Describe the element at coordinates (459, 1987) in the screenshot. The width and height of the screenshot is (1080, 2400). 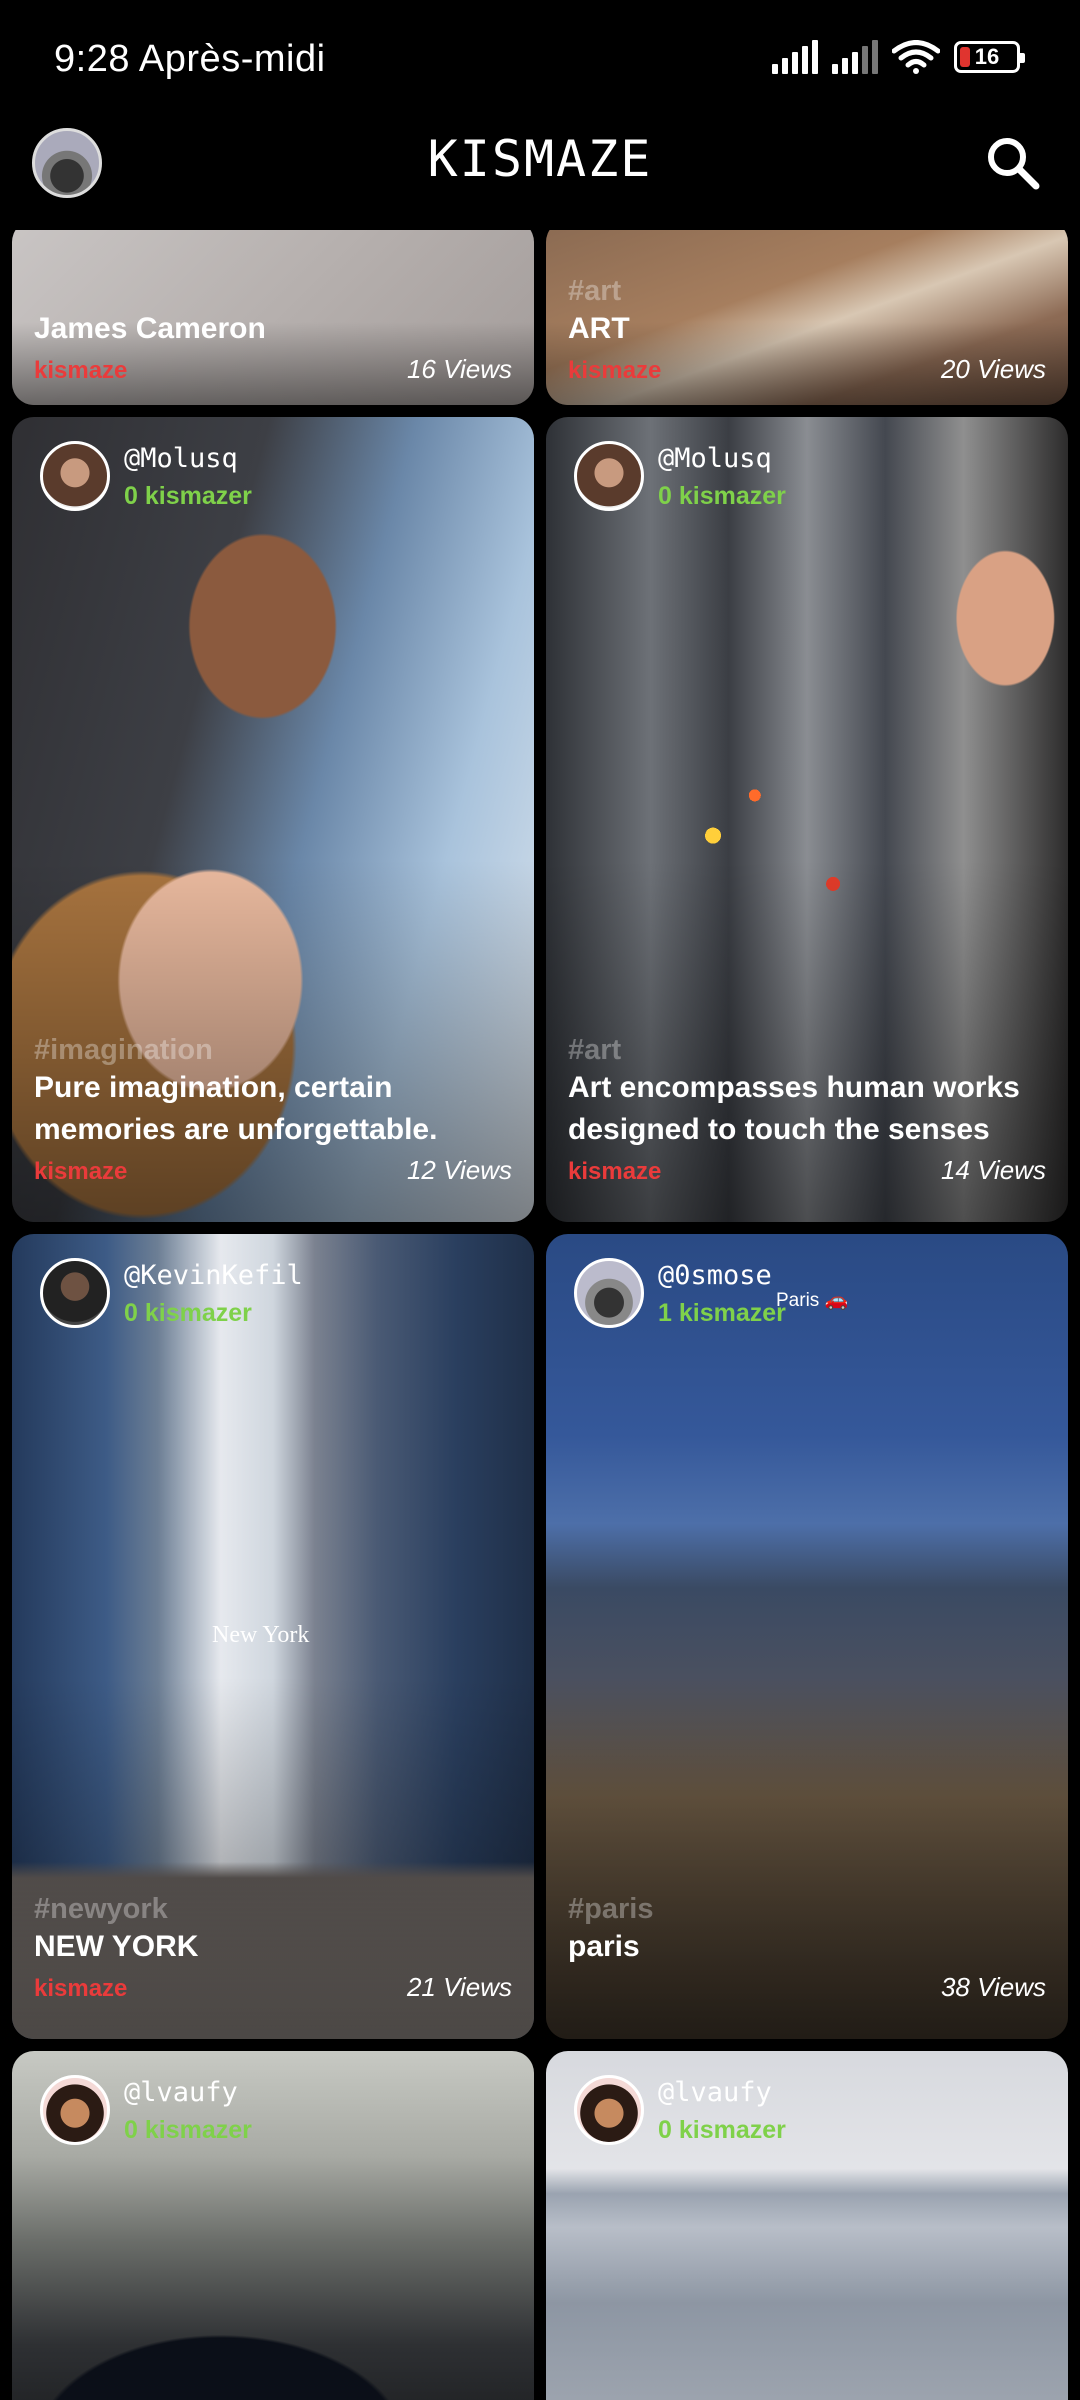
I see `view-count: 21 Views` at that location.